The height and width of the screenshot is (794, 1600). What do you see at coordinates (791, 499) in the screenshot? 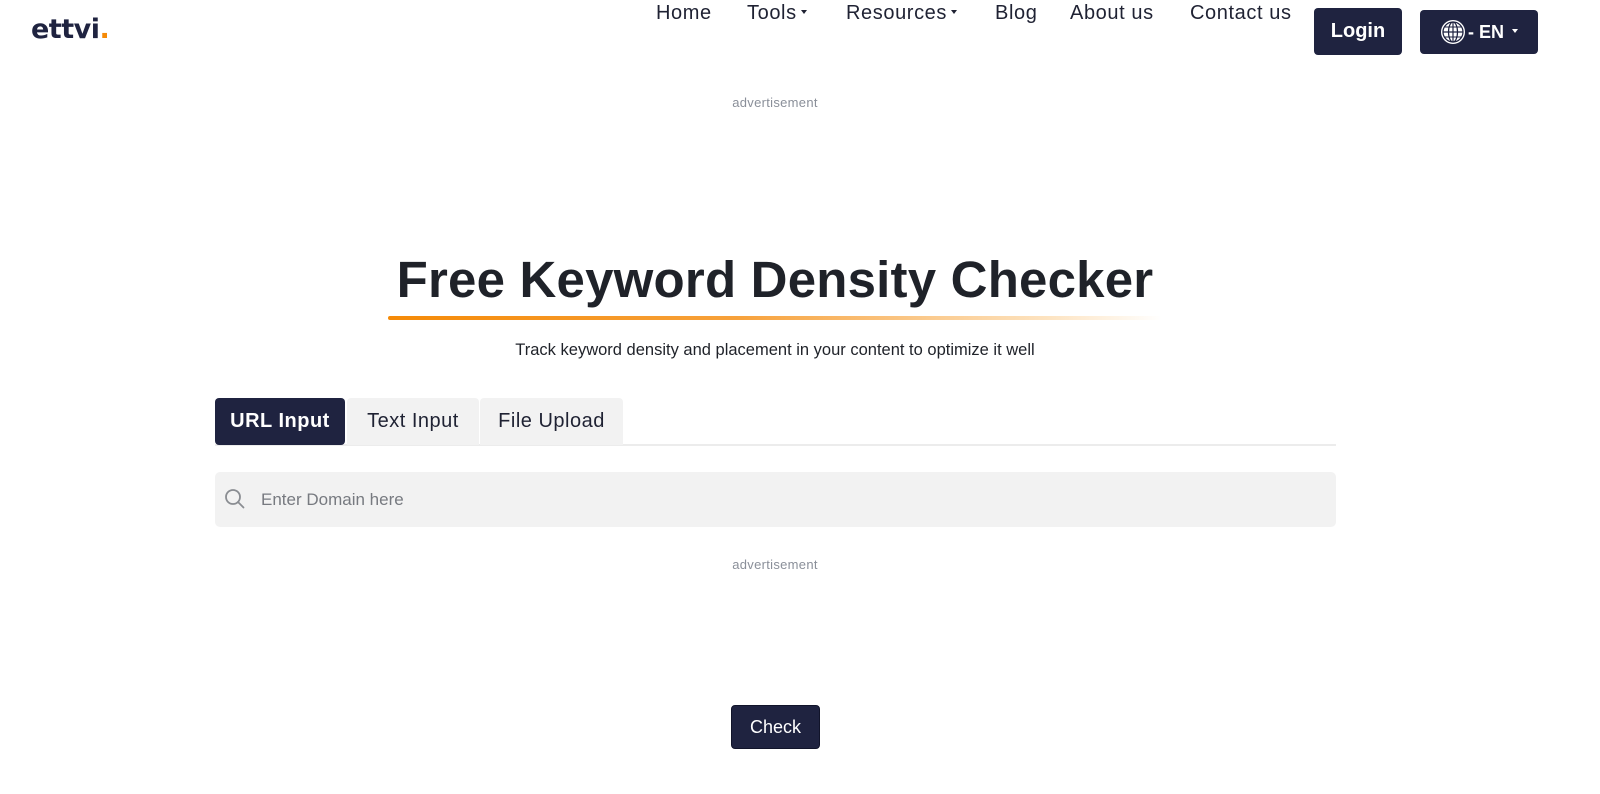
I see `domain-input` at bounding box center [791, 499].